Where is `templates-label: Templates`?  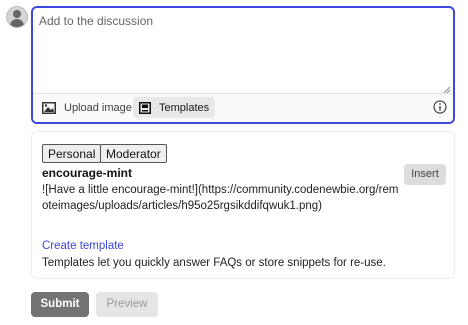 templates-label: Templates is located at coordinates (184, 107).